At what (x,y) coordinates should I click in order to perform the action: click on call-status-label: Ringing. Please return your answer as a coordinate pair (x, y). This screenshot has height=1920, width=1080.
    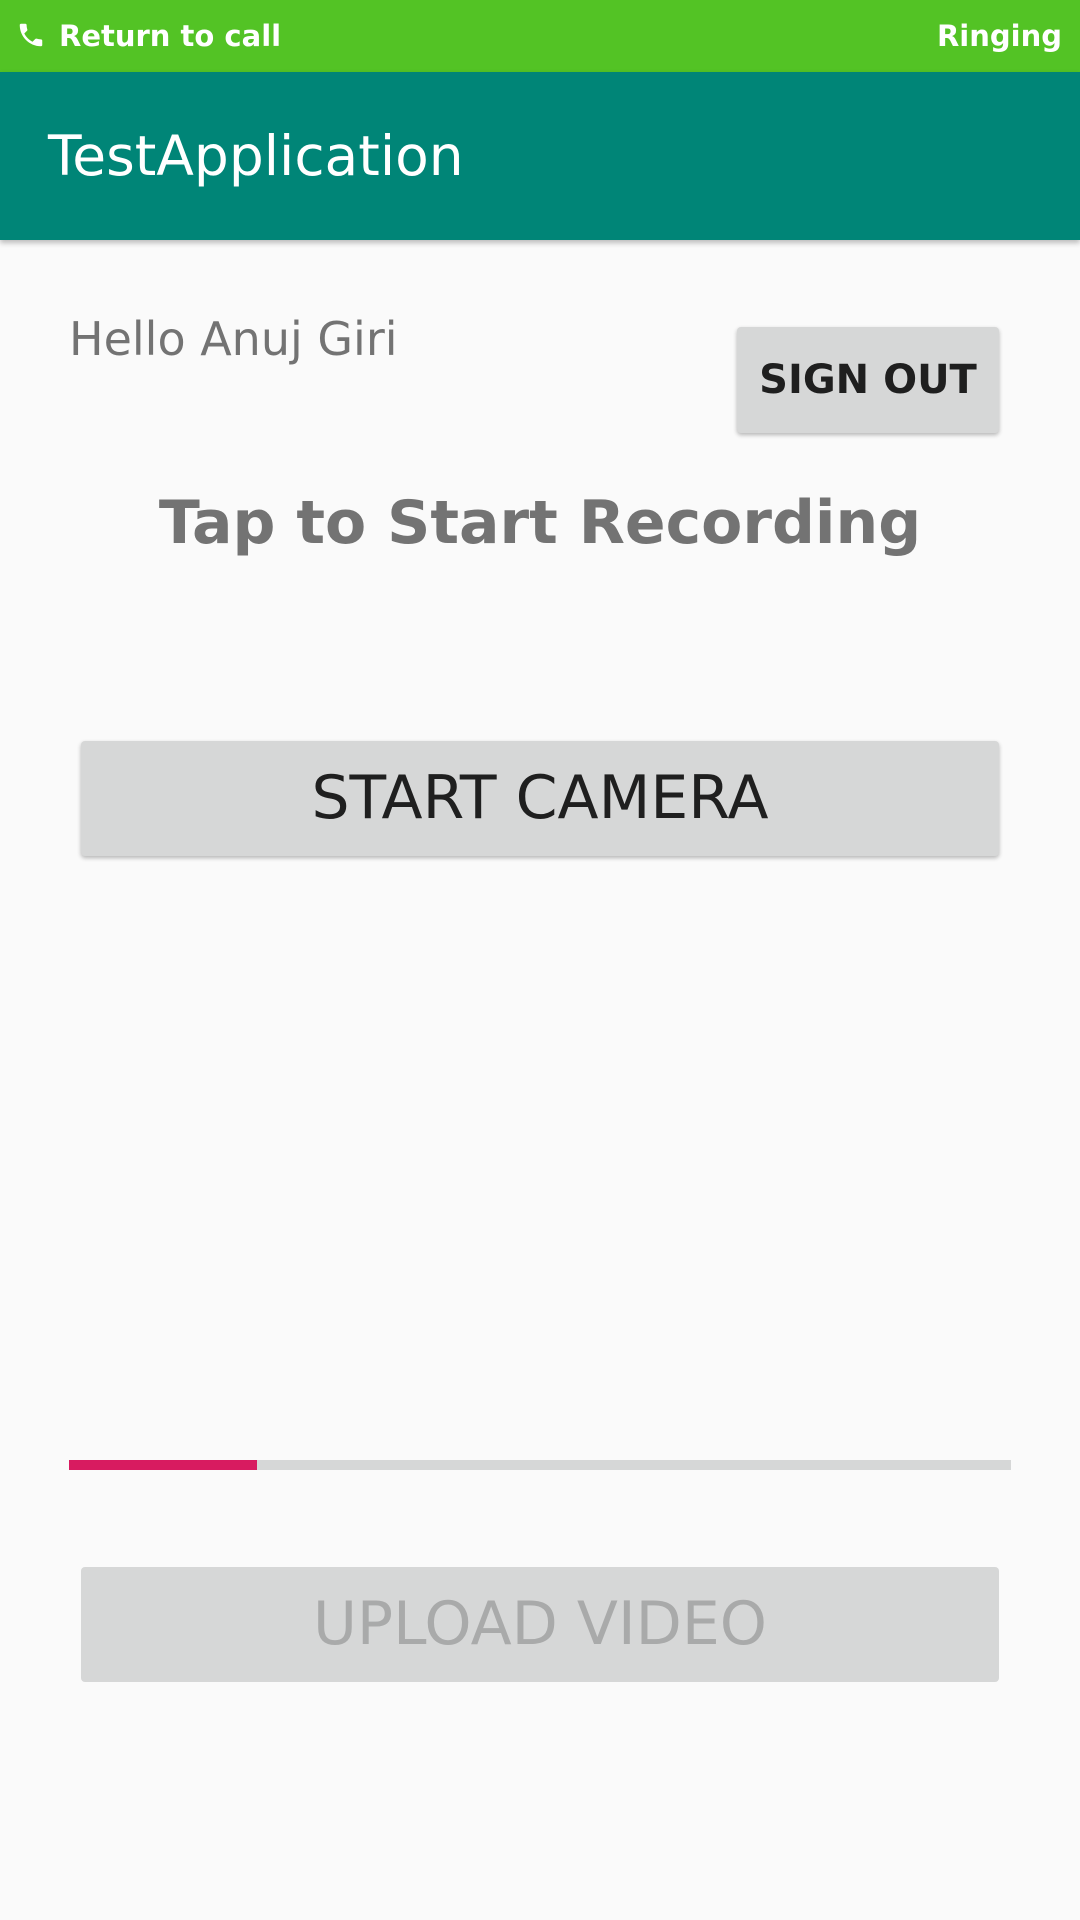
    Looking at the image, I should click on (999, 36).